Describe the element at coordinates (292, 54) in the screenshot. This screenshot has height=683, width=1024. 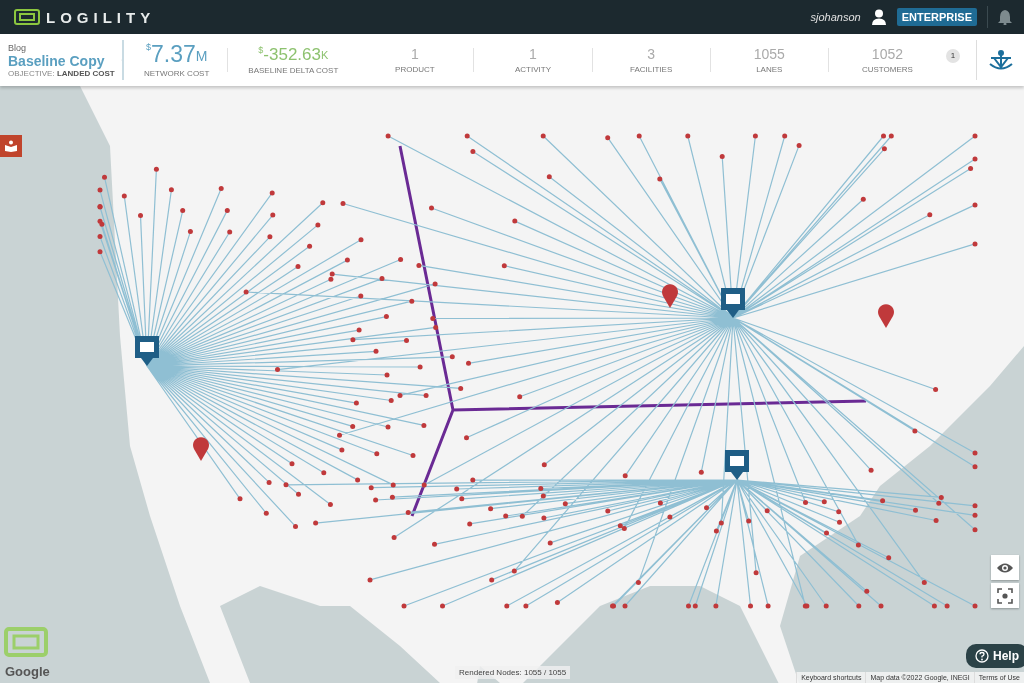
I see `cost-value: -352.63` at that location.